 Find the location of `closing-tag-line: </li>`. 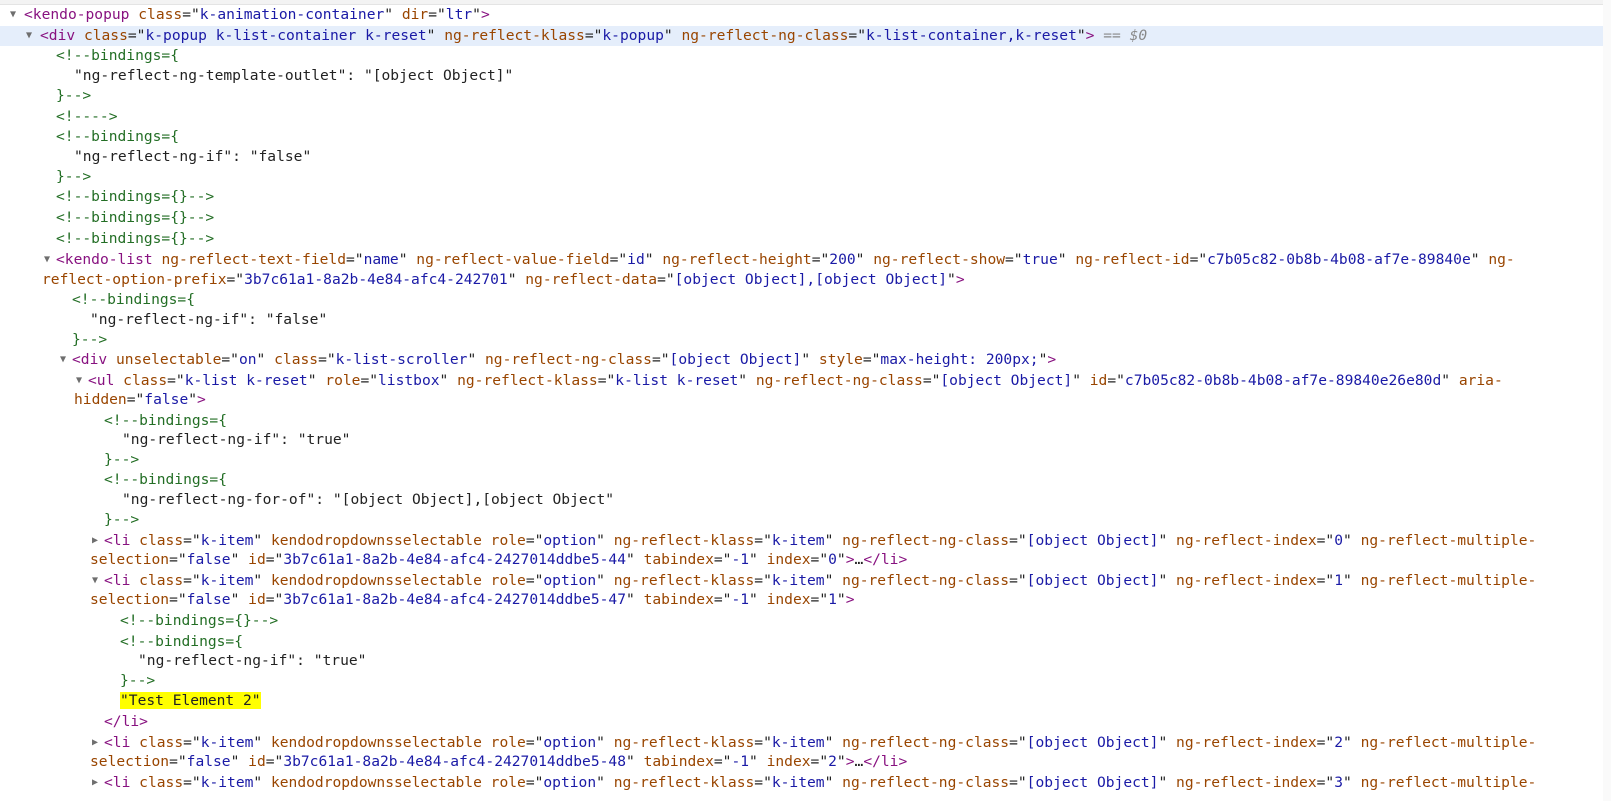

closing-tag-line: </li> is located at coordinates (805, 722).